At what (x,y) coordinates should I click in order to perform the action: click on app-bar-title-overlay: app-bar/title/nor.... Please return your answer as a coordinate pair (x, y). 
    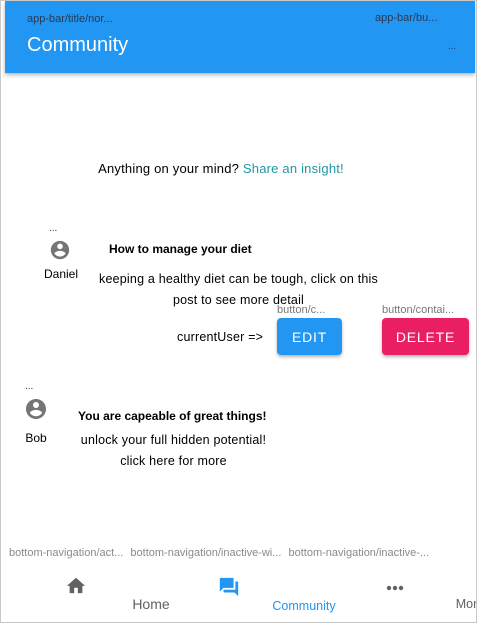
    Looking at the image, I should click on (70, 19).